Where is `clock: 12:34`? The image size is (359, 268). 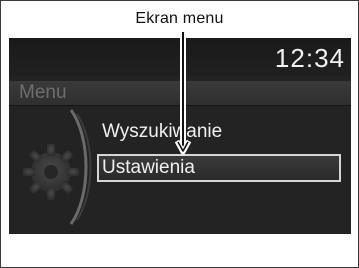
clock: 12:34 is located at coordinates (309, 58).